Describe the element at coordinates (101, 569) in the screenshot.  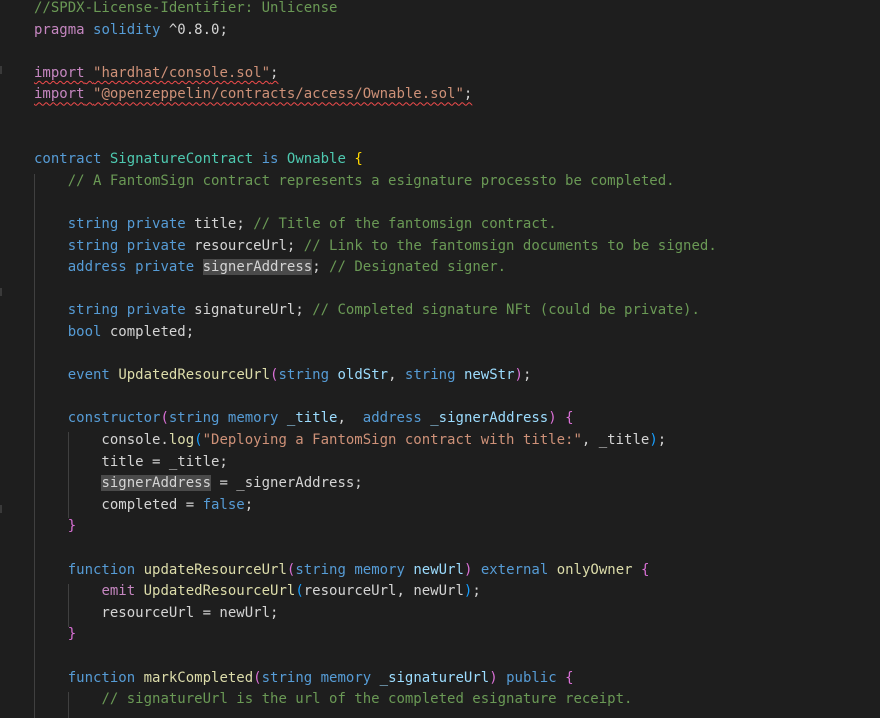
I see `code-token: function` at that location.